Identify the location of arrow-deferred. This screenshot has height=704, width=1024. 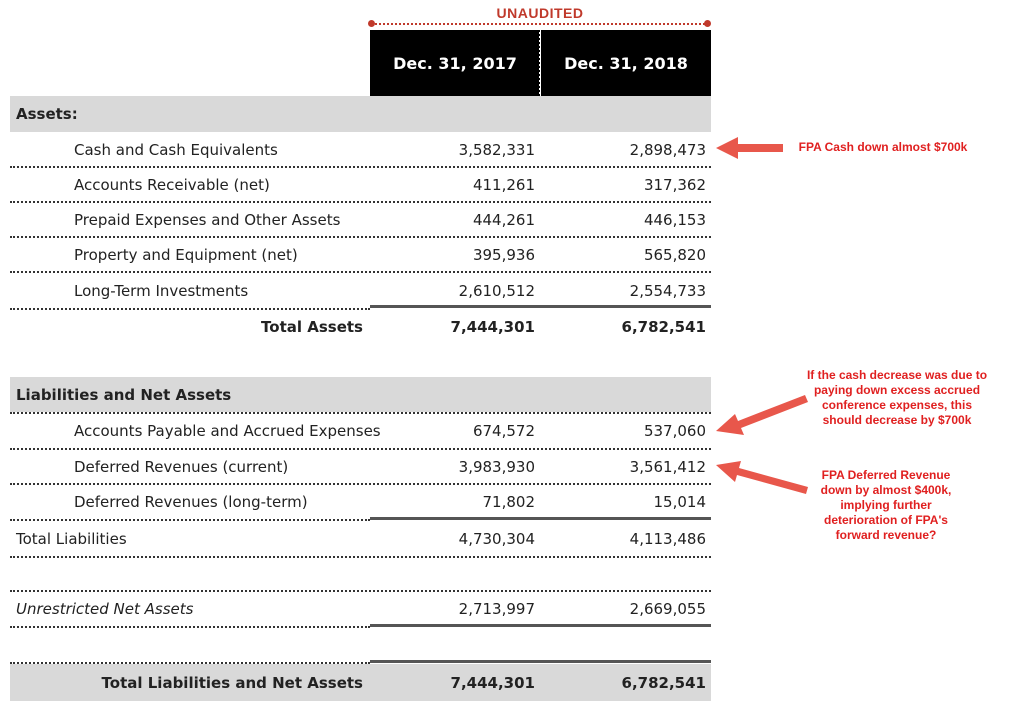
(762, 477).